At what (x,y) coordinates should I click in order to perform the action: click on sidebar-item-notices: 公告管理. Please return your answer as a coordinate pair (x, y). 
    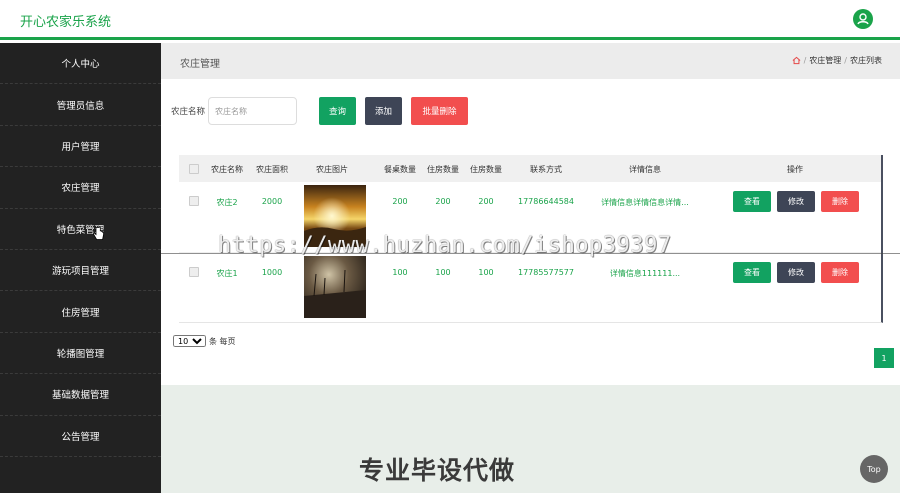
    Looking at the image, I should click on (80, 436).